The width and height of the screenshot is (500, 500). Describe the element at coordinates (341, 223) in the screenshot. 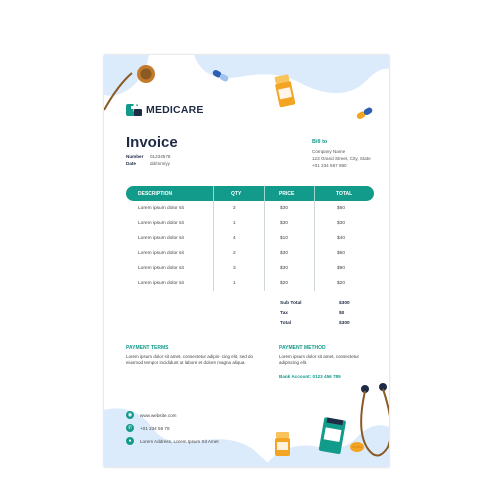

I see `row-total: $30` at that location.